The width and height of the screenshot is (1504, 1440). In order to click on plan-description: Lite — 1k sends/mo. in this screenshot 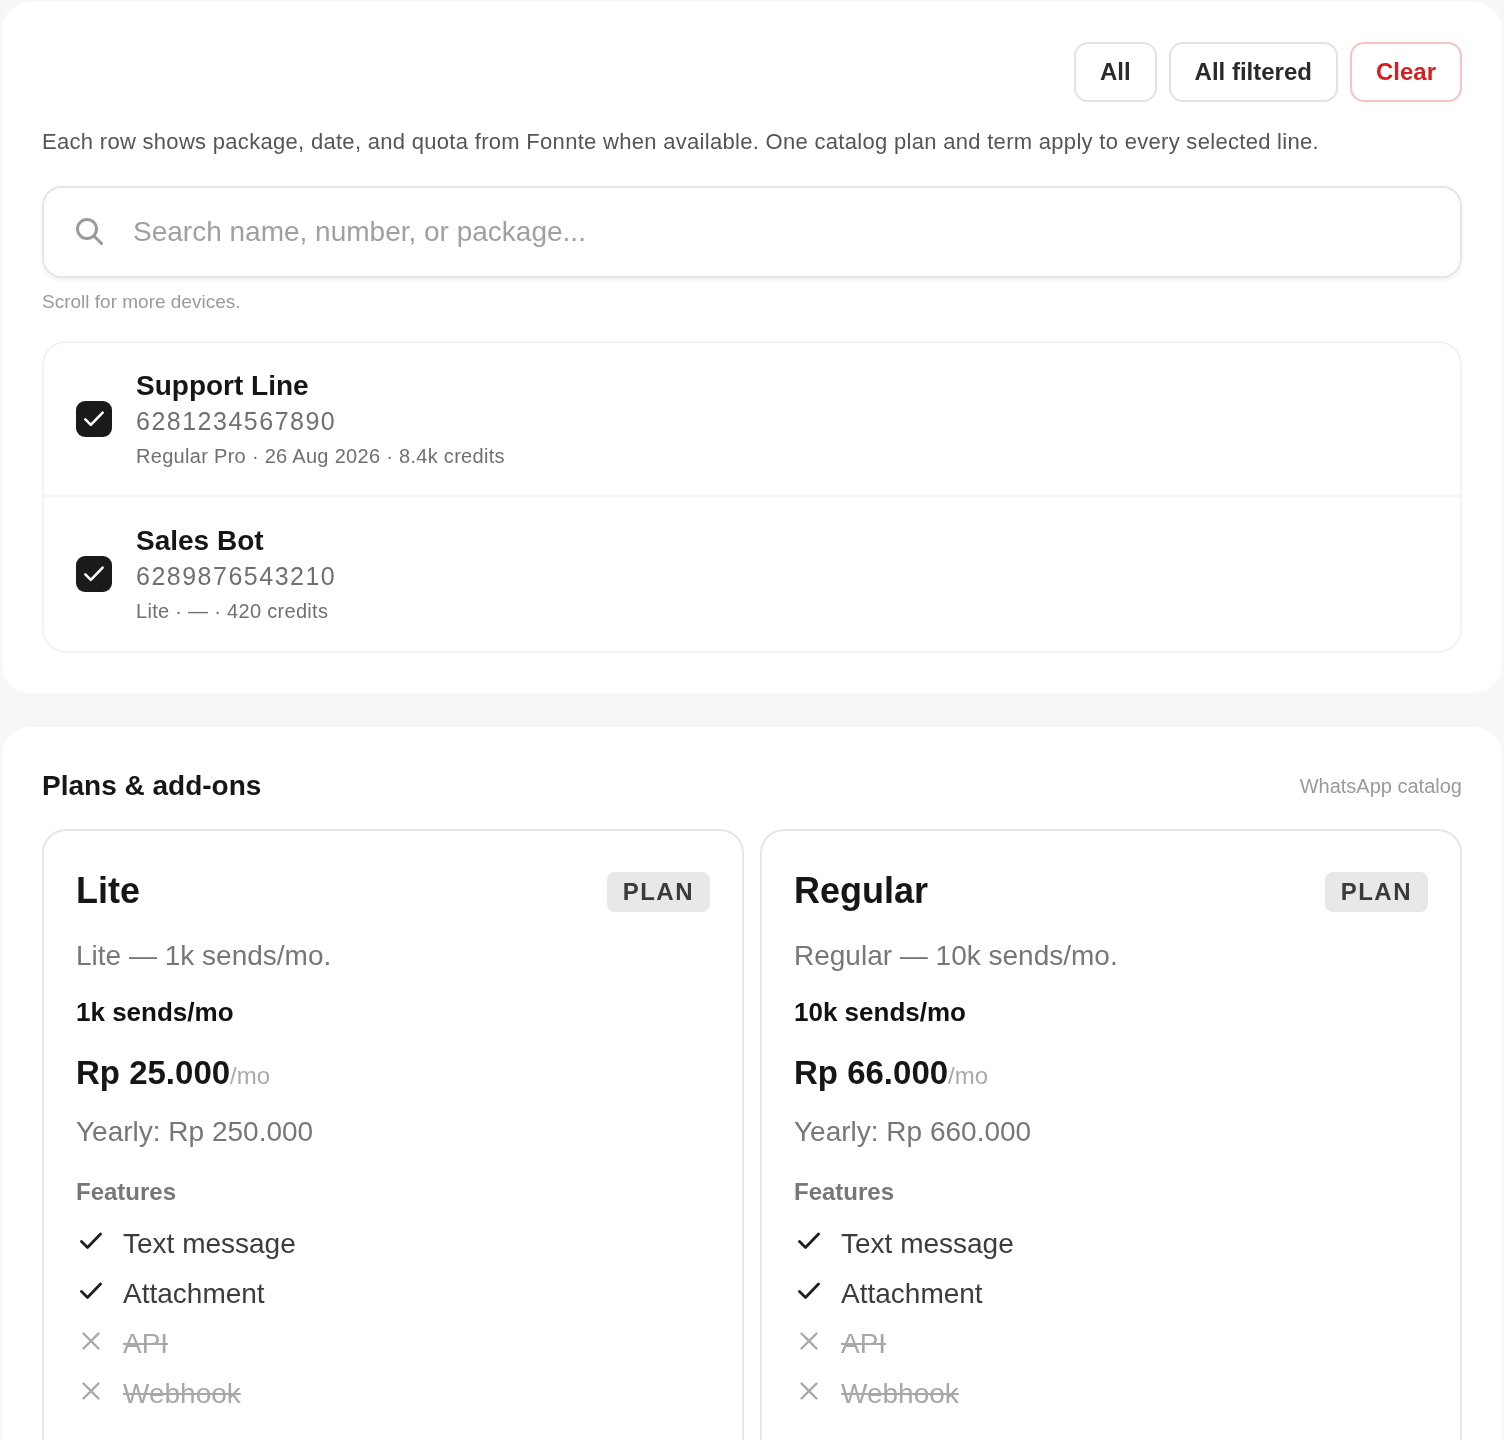, I will do `click(204, 956)`.